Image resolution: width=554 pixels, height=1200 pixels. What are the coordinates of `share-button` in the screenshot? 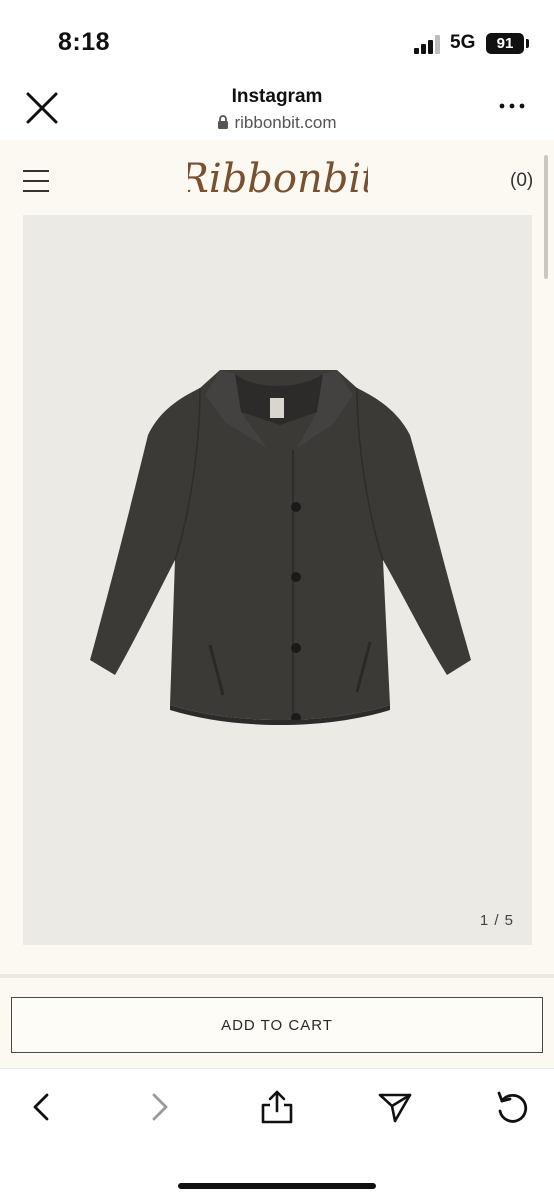 It's located at (277, 1107).